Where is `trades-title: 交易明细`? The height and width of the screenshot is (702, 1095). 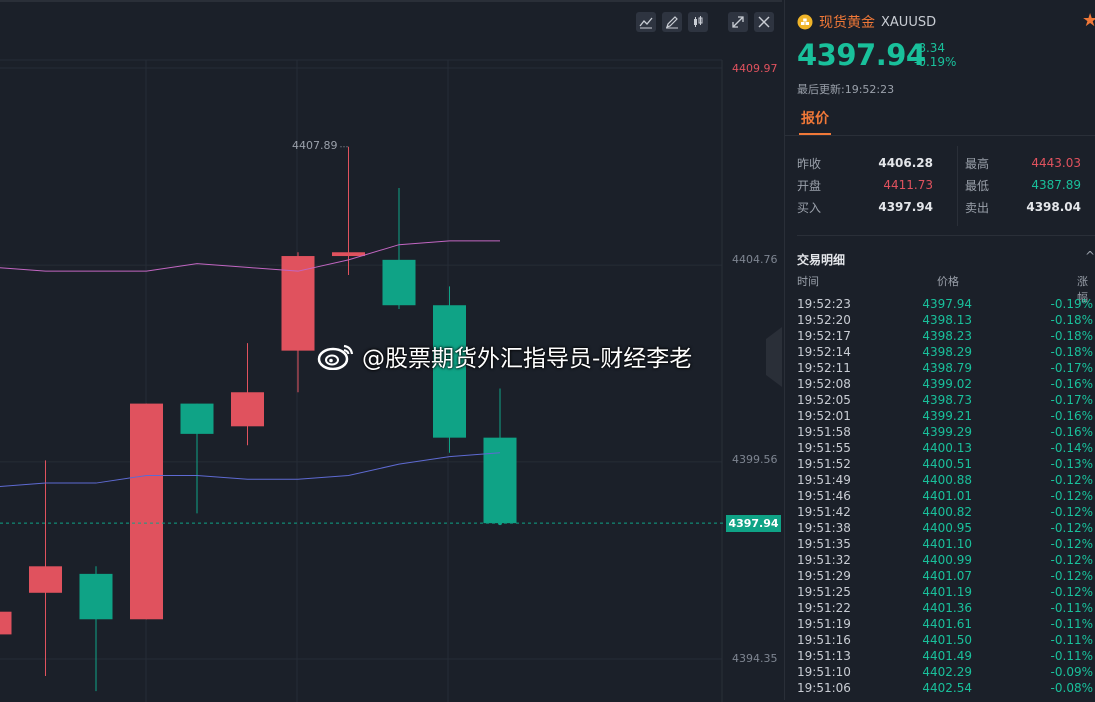 trades-title: 交易明细 is located at coordinates (821, 260).